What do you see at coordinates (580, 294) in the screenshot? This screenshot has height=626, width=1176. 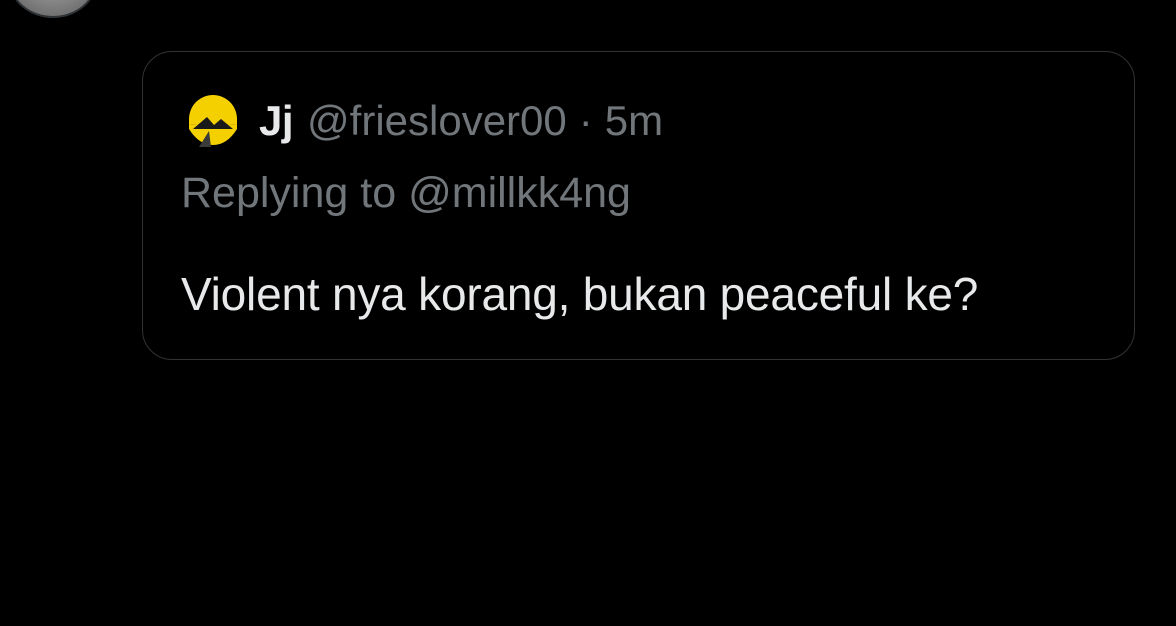 I see `quoted-tweet-text: Violent nya korang, bukan peaceful ke?` at bounding box center [580, 294].